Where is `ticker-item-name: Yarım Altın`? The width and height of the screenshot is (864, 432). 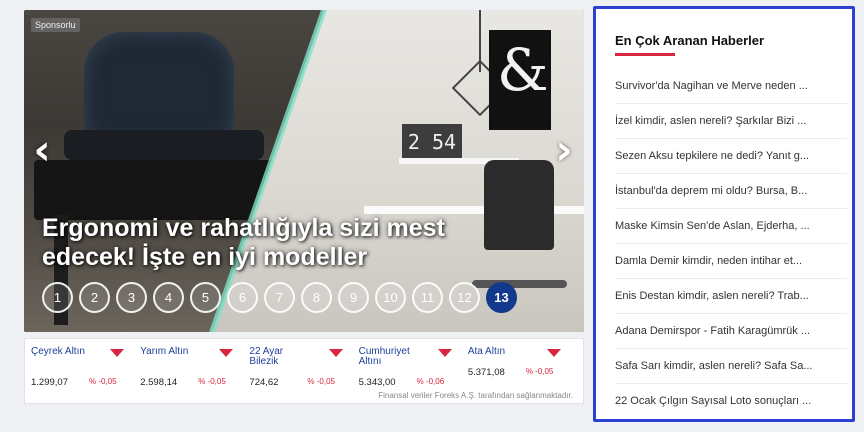
ticker-item-name: Yarım Altın is located at coordinates (164, 351).